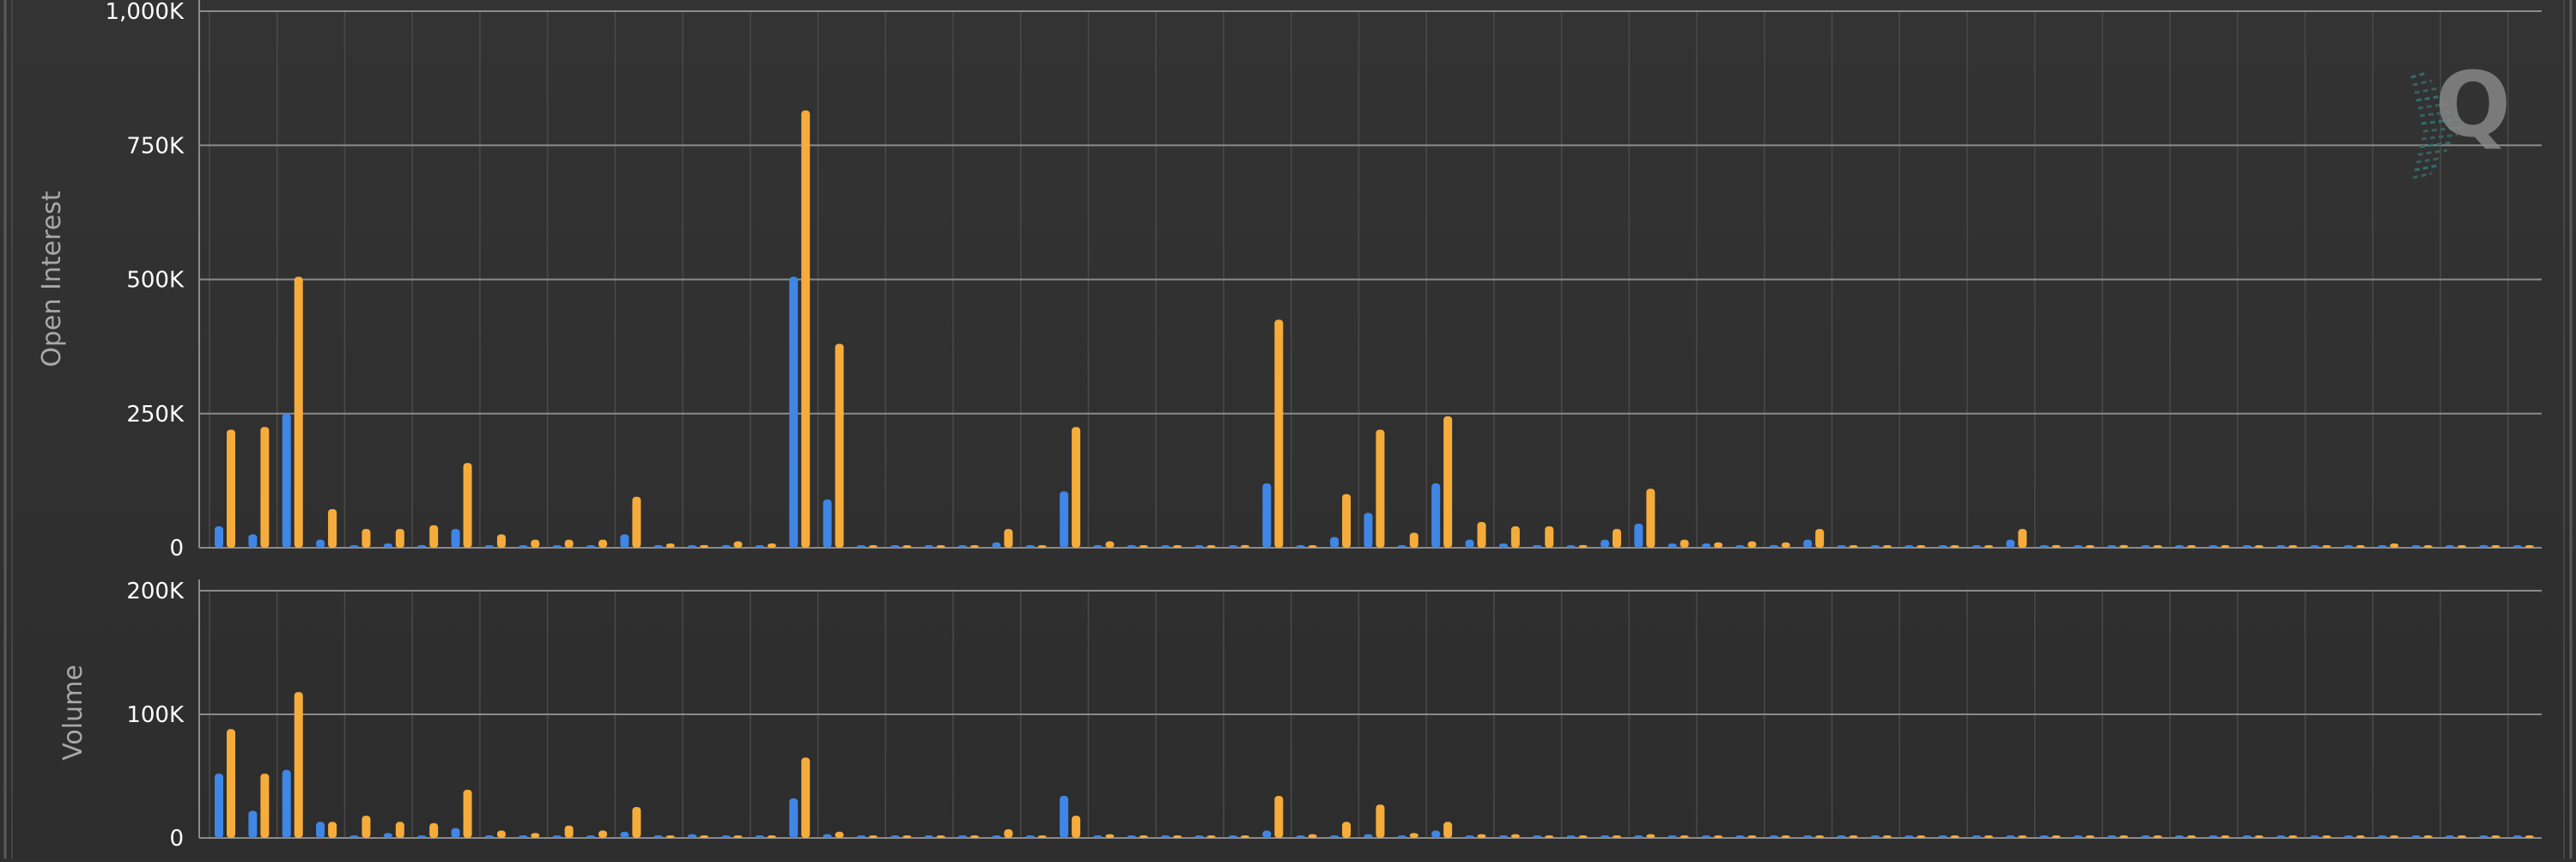  I want to click on logo-letter: Q, so click(2473, 104).